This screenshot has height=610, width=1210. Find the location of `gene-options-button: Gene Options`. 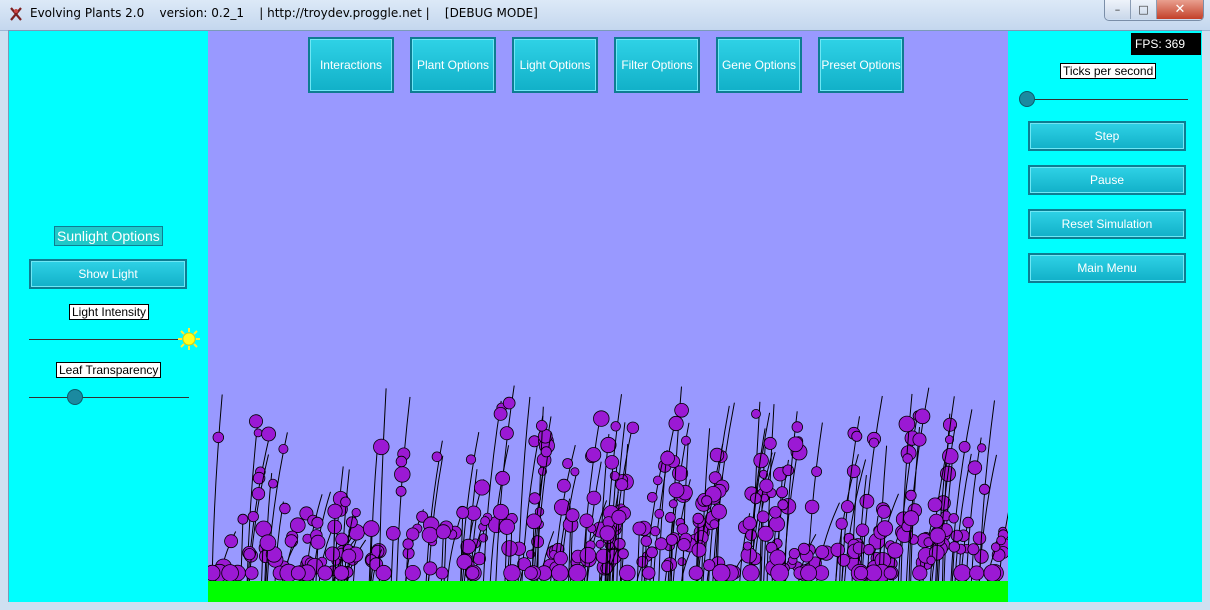

gene-options-button: Gene Options is located at coordinates (759, 65).